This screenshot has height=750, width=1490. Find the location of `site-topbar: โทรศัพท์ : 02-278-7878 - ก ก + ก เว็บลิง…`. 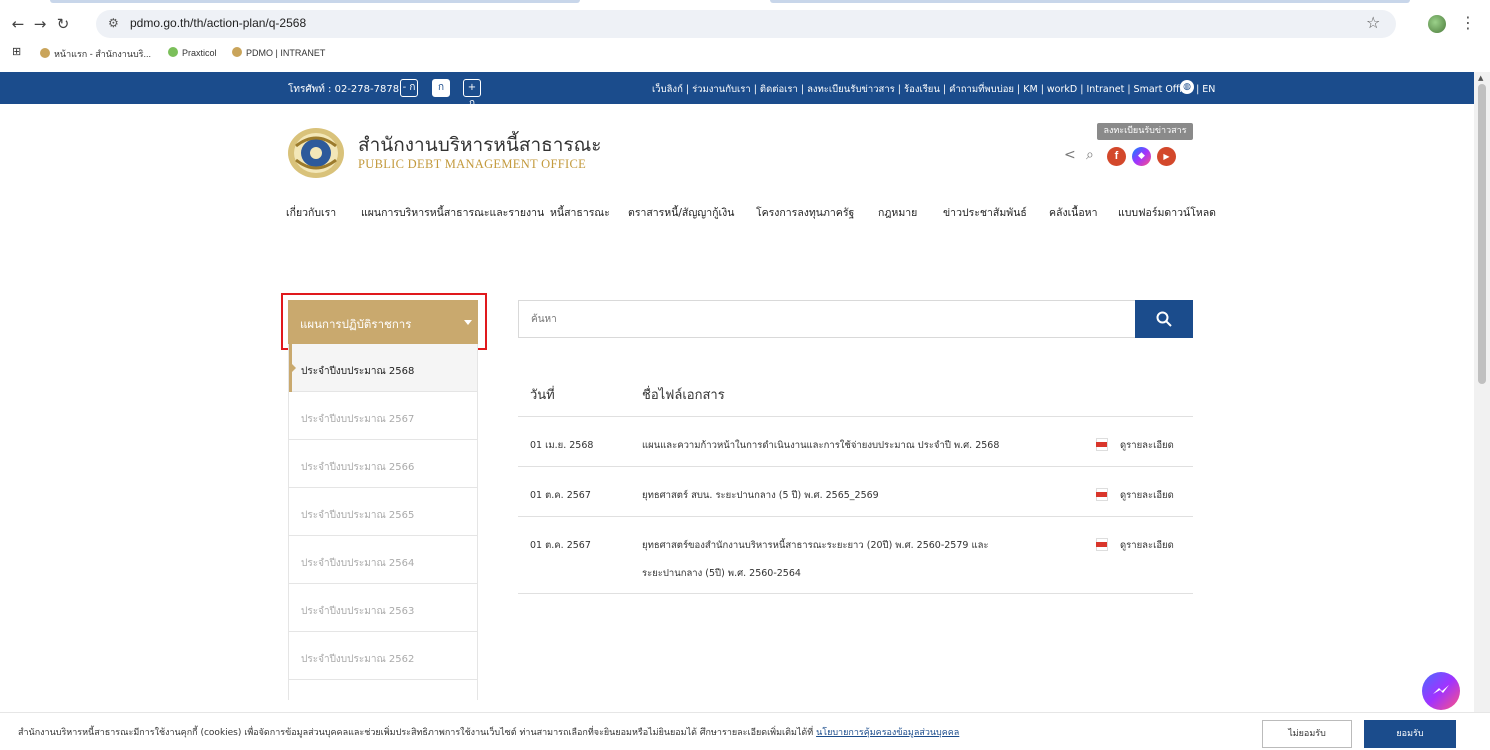

site-topbar: โทรศัพท์ : 02-278-7878 - ก ก + ก เว็บลิง… is located at coordinates (737, 90).